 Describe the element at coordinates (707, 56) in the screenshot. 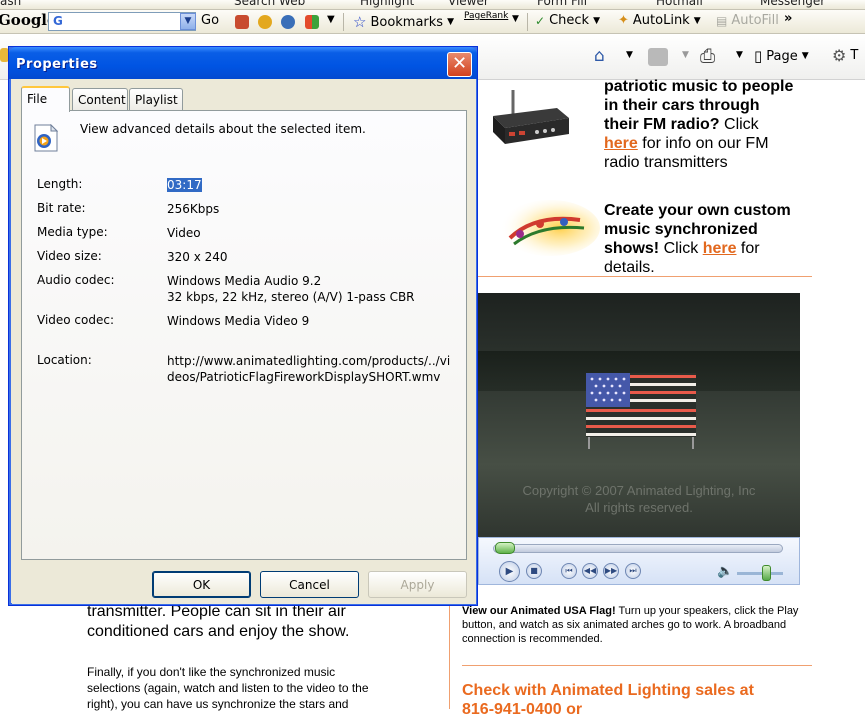

I see `print-icon: ⎙` at that location.